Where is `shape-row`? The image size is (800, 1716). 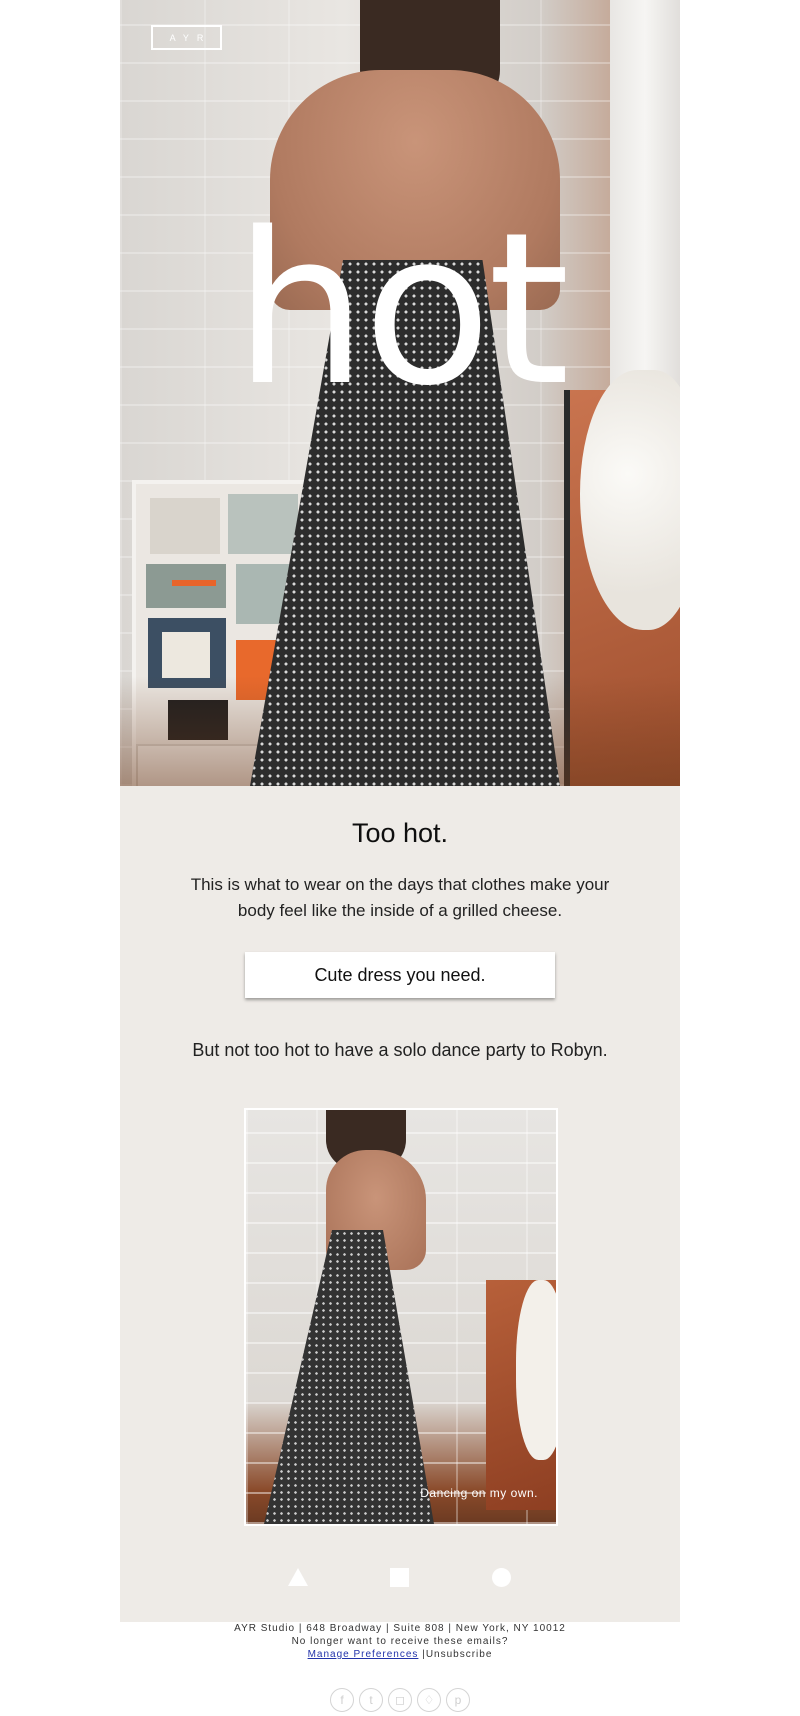 shape-row is located at coordinates (400, 1579).